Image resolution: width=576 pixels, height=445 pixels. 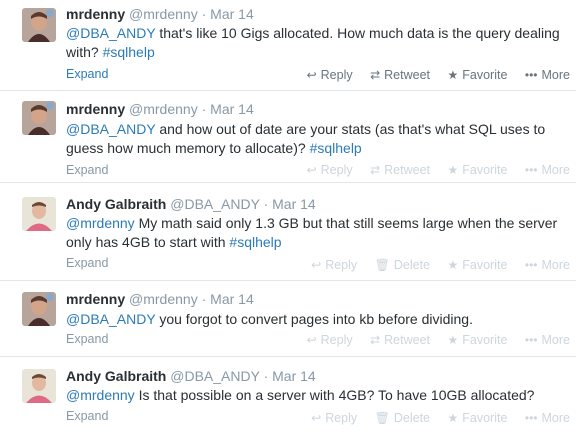 I want to click on retweet-icon: ⇄, so click(x=375, y=75).